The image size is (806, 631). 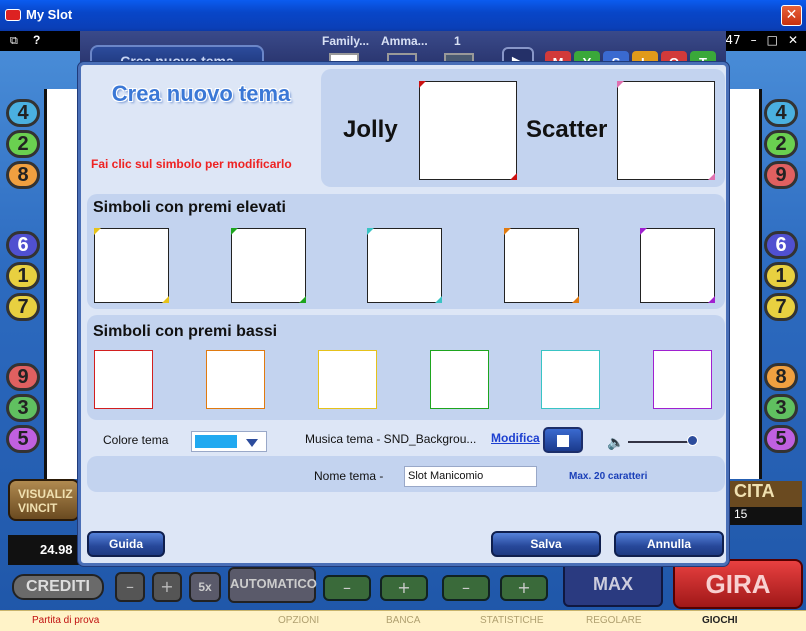 I want to click on payline-left-1: 1, so click(x=23, y=276).